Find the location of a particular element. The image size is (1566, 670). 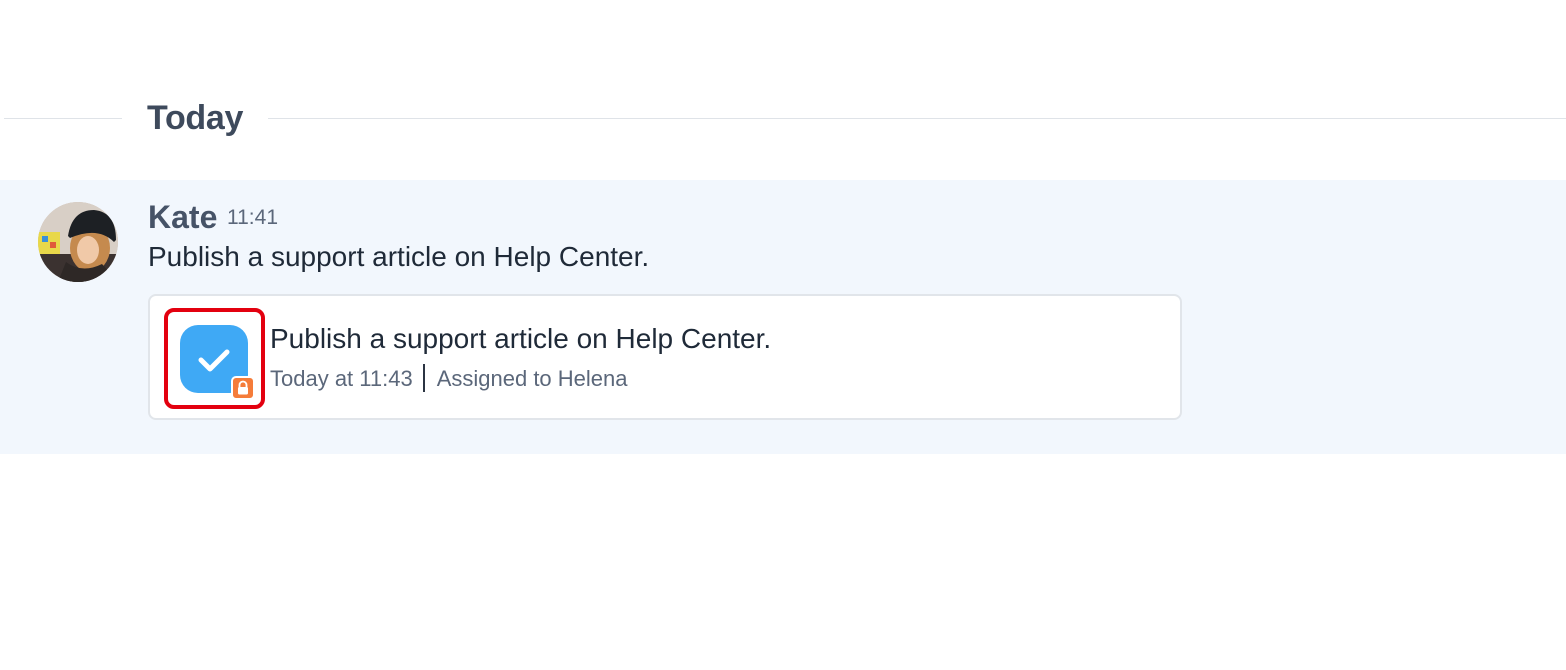

lock-badge is located at coordinates (243, 388).